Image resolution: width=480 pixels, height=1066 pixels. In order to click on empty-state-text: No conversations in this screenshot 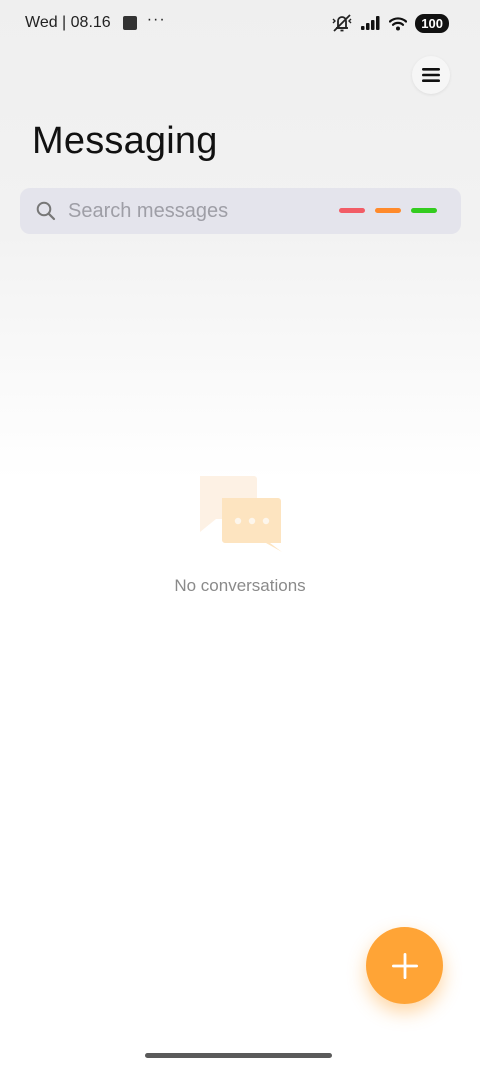, I will do `click(240, 585)`.